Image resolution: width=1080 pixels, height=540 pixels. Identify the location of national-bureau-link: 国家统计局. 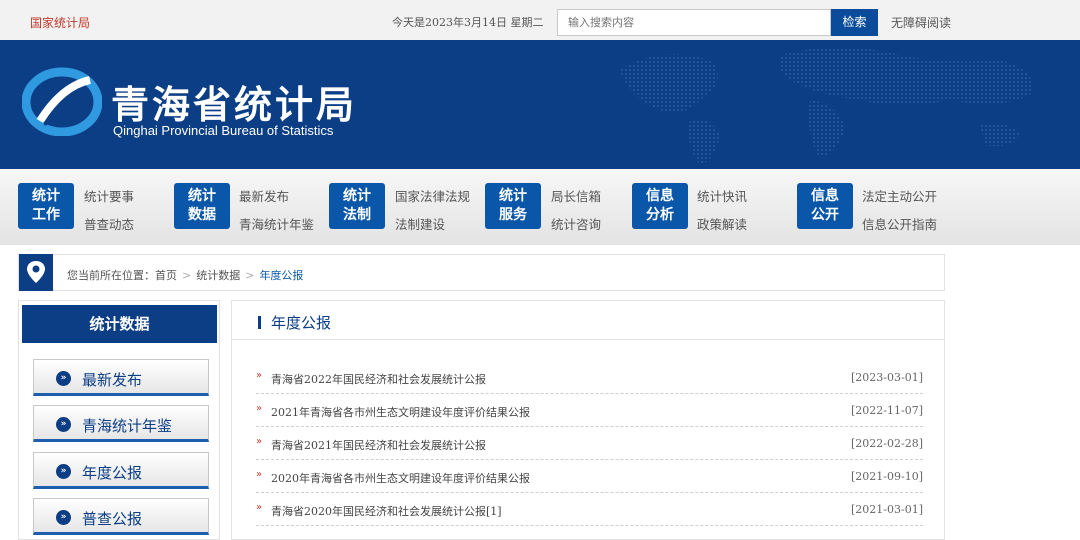
(60, 22).